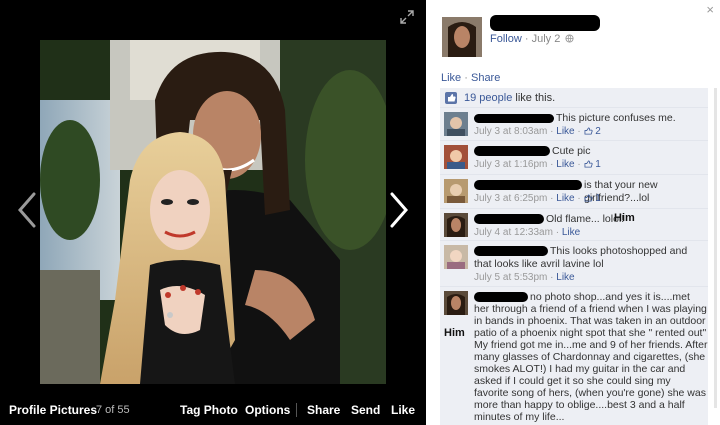  What do you see at coordinates (267, 410) in the screenshot?
I see `options-button: Options` at bounding box center [267, 410].